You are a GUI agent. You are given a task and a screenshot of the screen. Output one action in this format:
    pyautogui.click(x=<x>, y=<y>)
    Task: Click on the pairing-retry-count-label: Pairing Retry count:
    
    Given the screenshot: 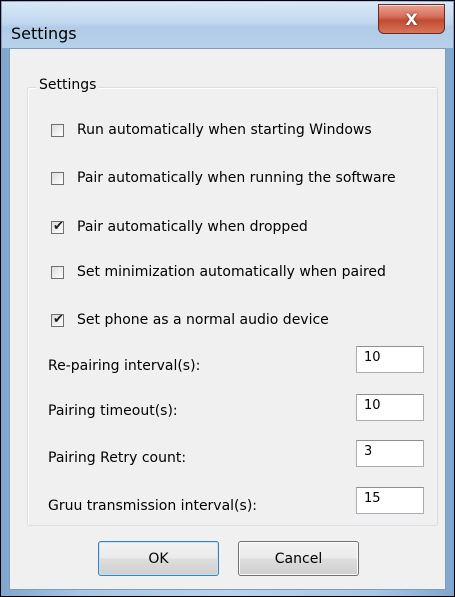 What is the action you would take?
    pyautogui.click(x=117, y=458)
    